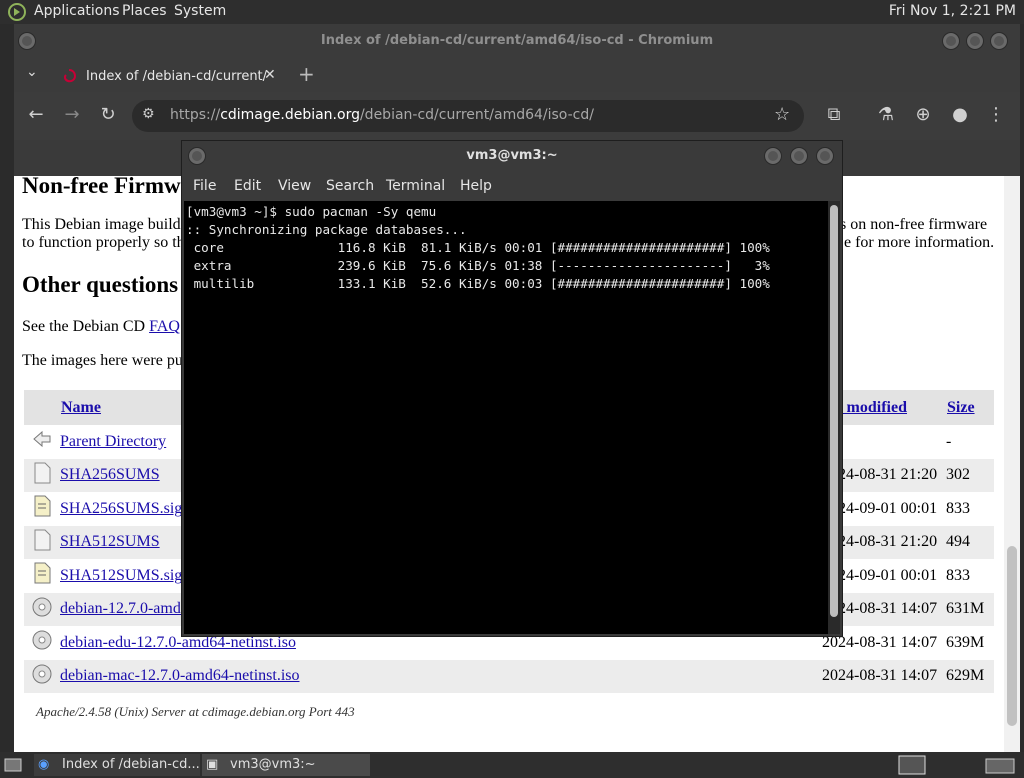 This screenshot has width=1024, height=778. Describe the element at coordinates (148, 114) in the screenshot. I see `site-info-icon: ⚙` at that location.